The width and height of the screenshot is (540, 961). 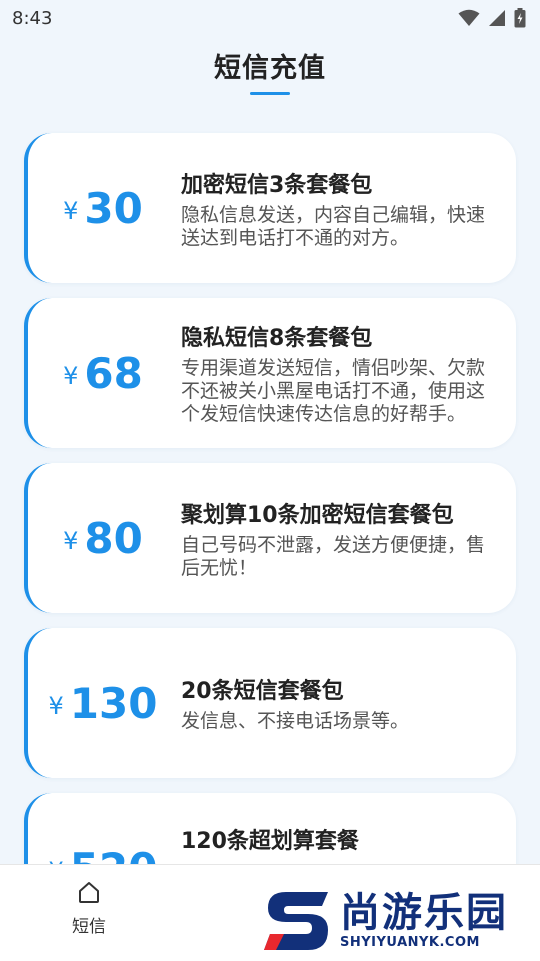 I want to click on package-name: 120条超划算套餐, so click(x=270, y=841).